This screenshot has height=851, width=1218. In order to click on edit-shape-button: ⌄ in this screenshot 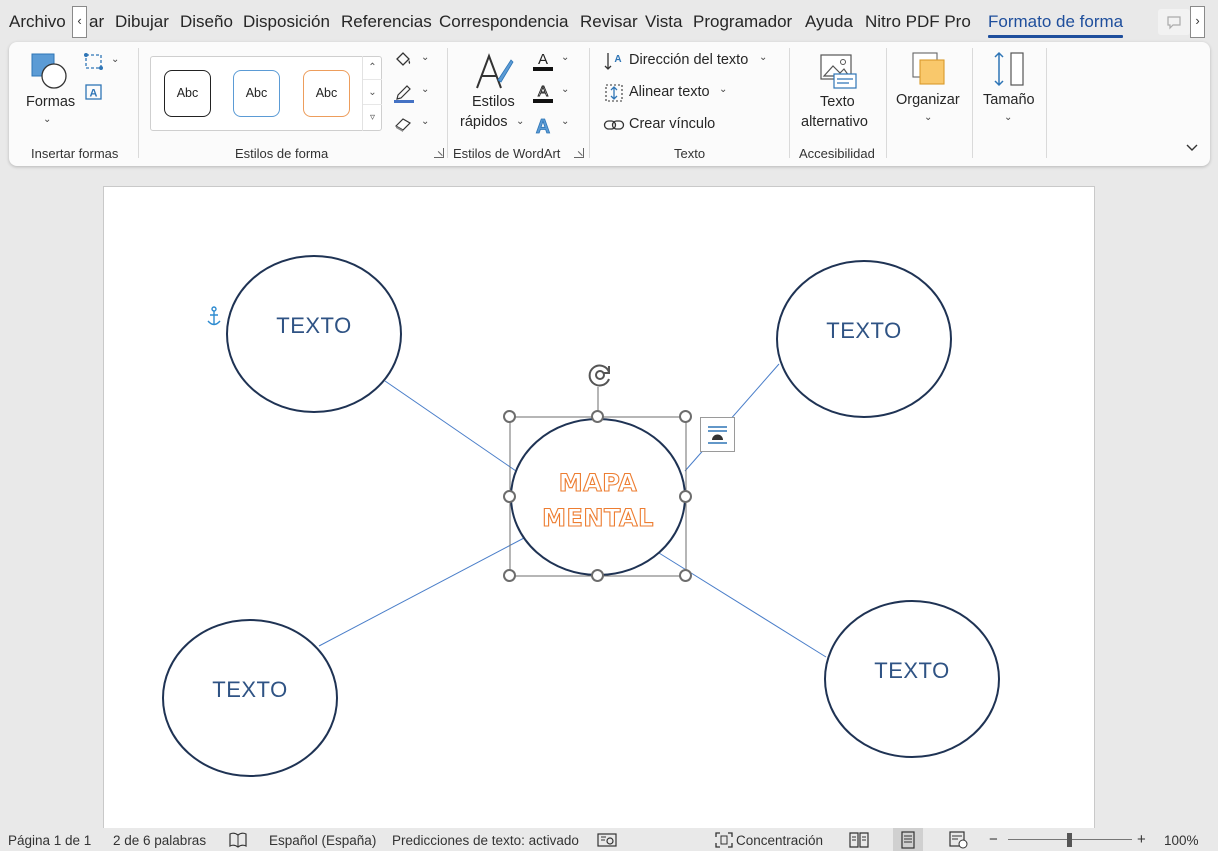, I will do `click(103, 63)`.